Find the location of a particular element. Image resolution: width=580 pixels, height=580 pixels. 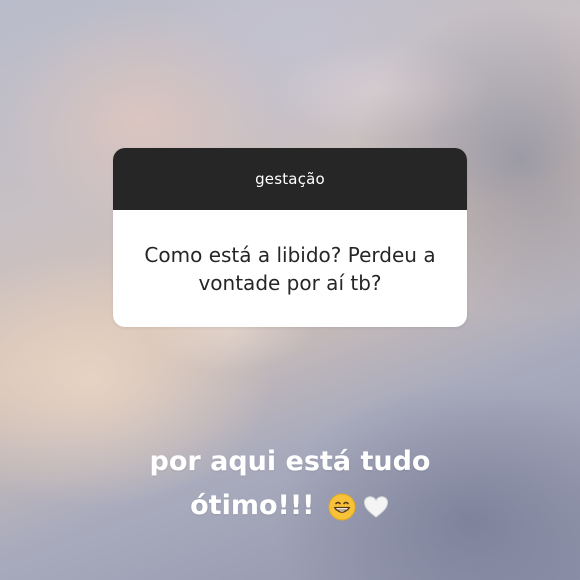

question-sticker-header-label: gestação is located at coordinates (290, 179).